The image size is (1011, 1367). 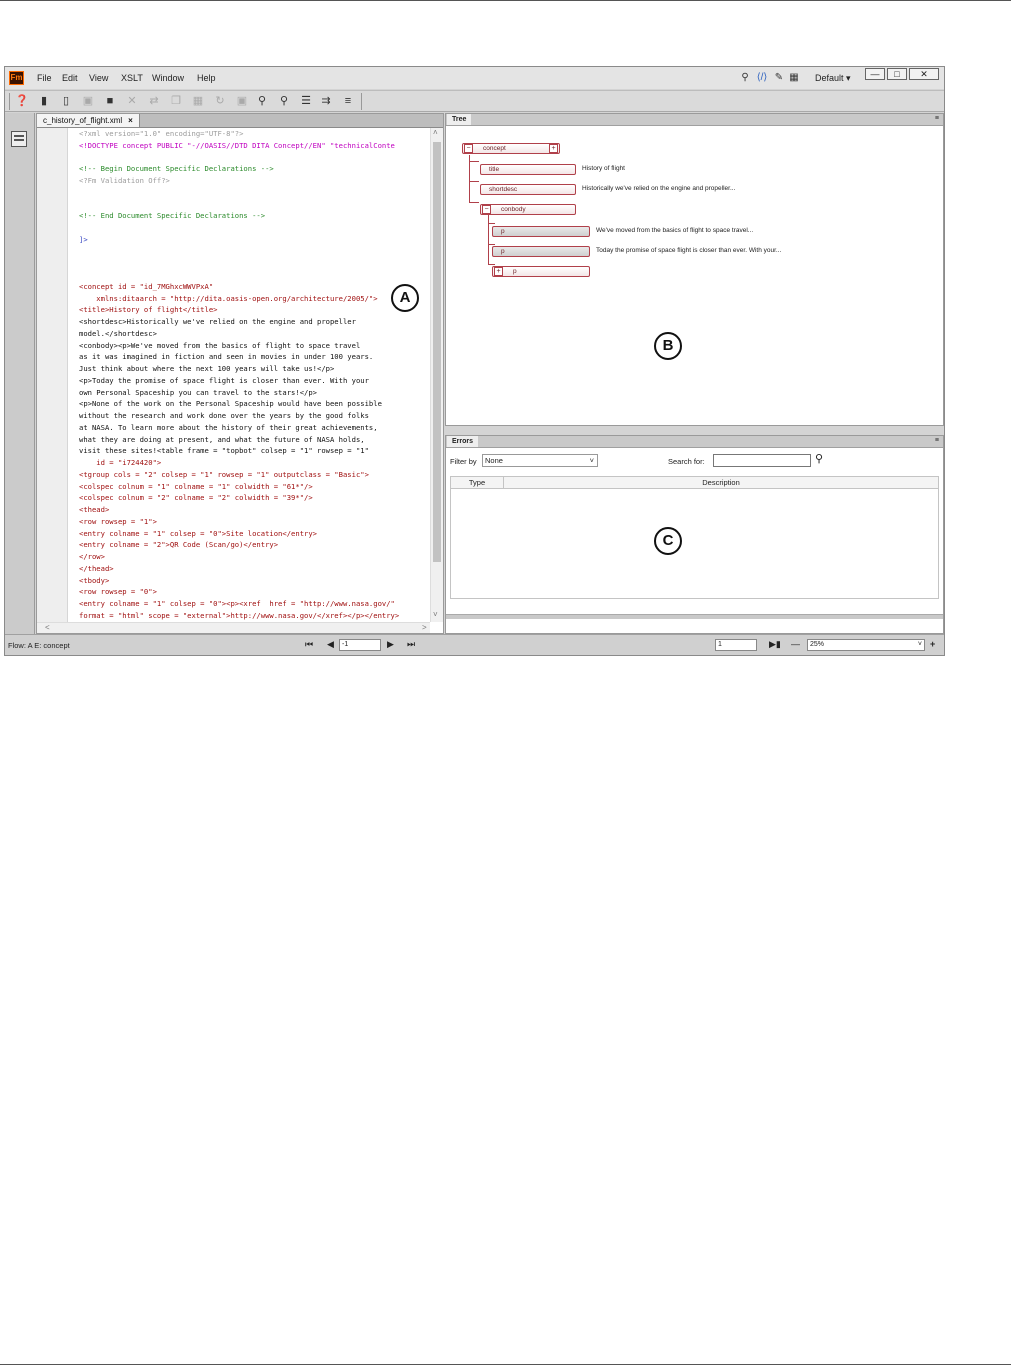 What do you see at coordinates (477, 482) in the screenshot?
I see `column-header-type: Type` at bounding box center [477, 482].